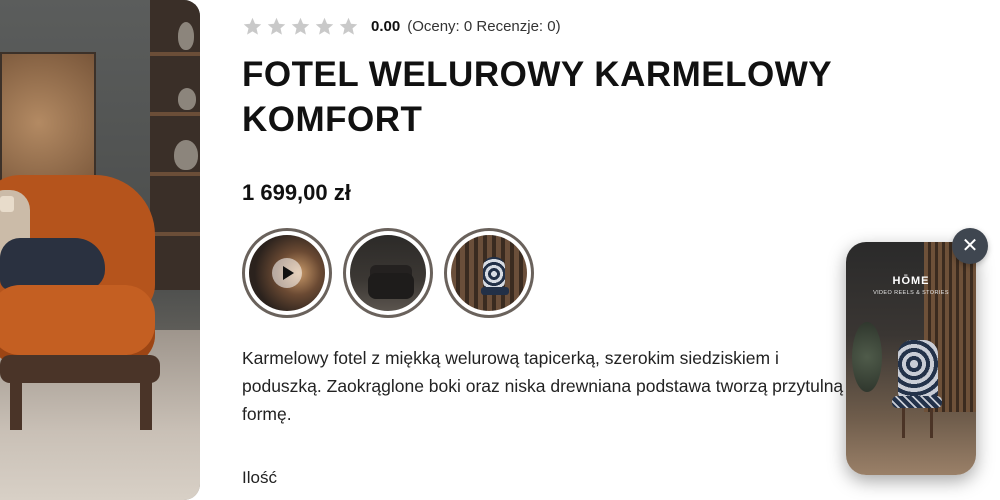 The height and width of the screenshot is (500, 1000). What do you see at coordinates (391, 286) in the screenshot?
I see `armchair-image` at bounding box center [391, 286].